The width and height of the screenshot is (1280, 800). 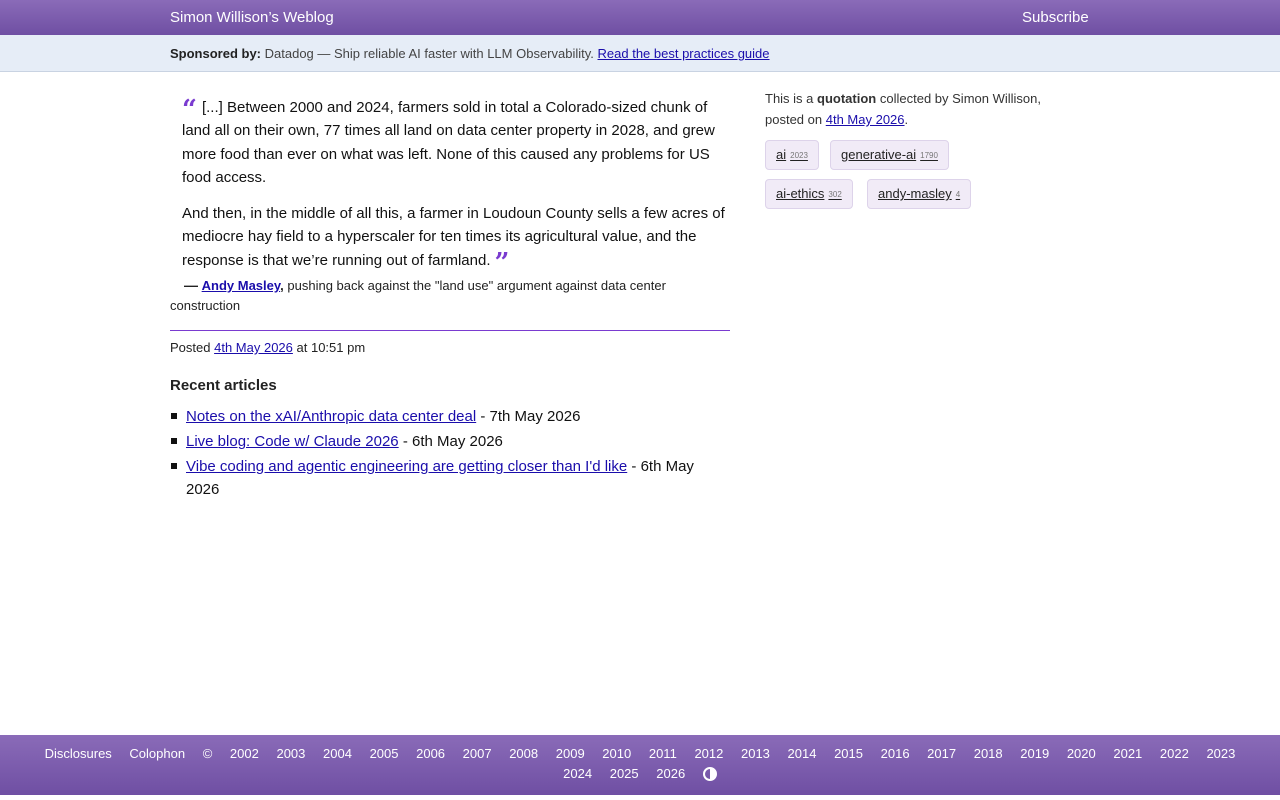 I want to click on tag-count: 1790, so click(x=929, y=155).